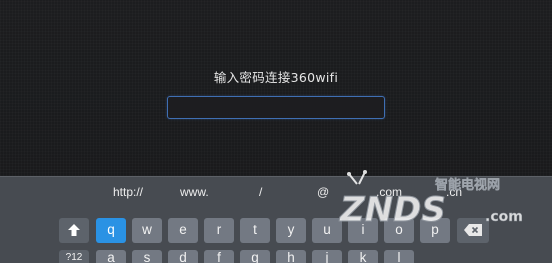 Image resolution: width=552 pixels, height=263 pixels. What do you see at coordinates (399, 256) in the screenshot?
I see `key-l: l` at bounding box center [399, 256].